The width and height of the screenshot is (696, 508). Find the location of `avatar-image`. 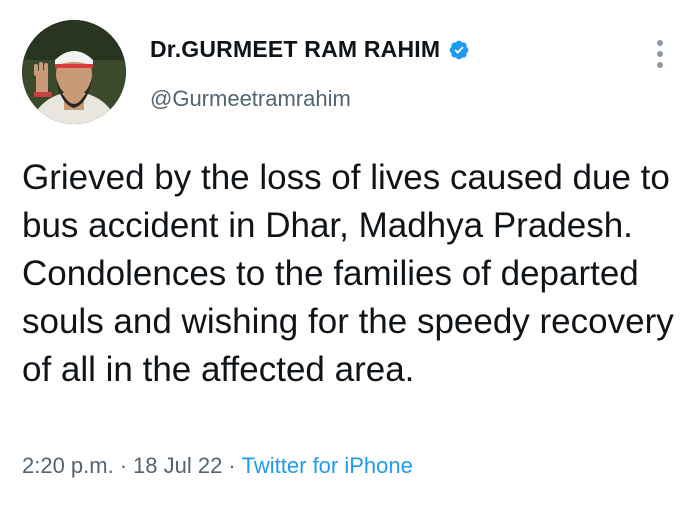

avatar-image is located at coordinates (74, 72).